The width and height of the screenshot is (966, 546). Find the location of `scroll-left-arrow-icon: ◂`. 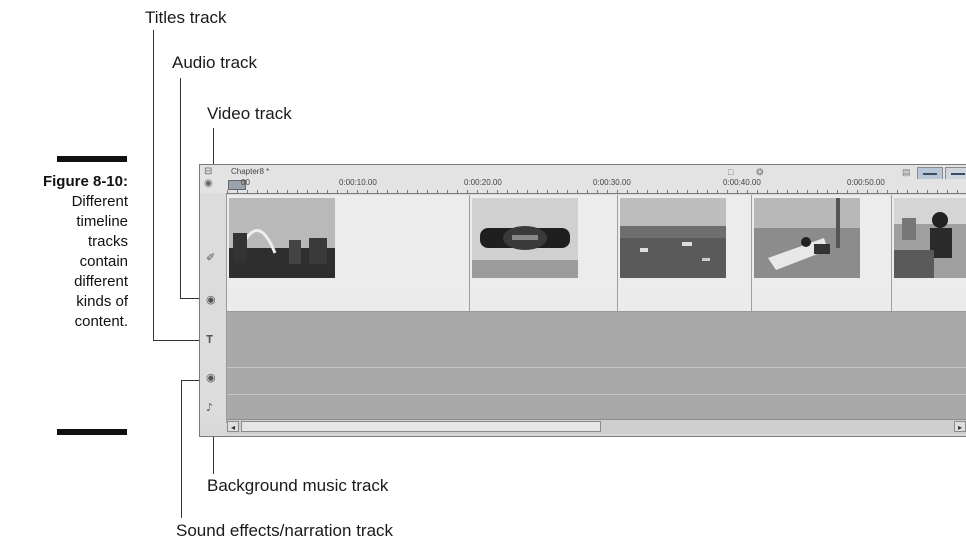

scroll-left-arrow-icon: ◂ is located at coordinates (233, 426).